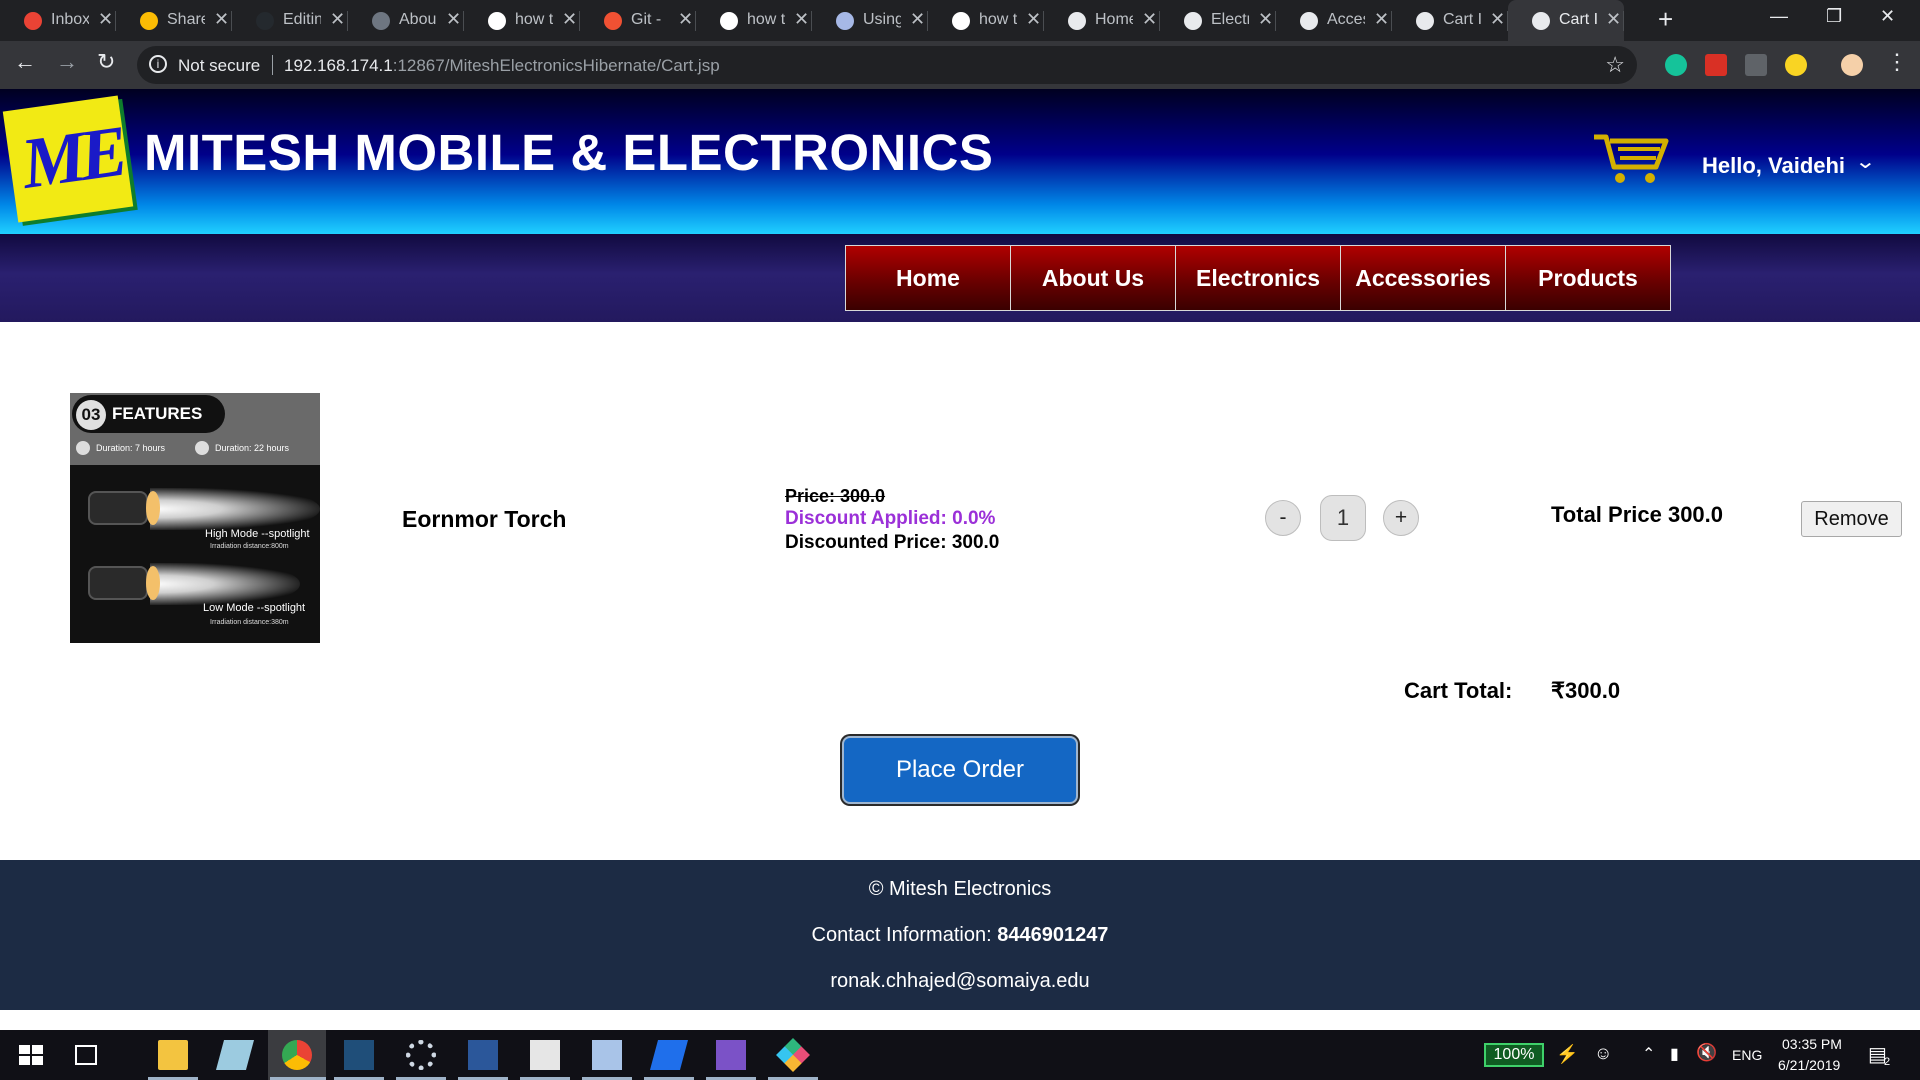 This screenshot has width=1920, height=1080. I want to click on nav-about-us: About Us, so click(1093, 278).